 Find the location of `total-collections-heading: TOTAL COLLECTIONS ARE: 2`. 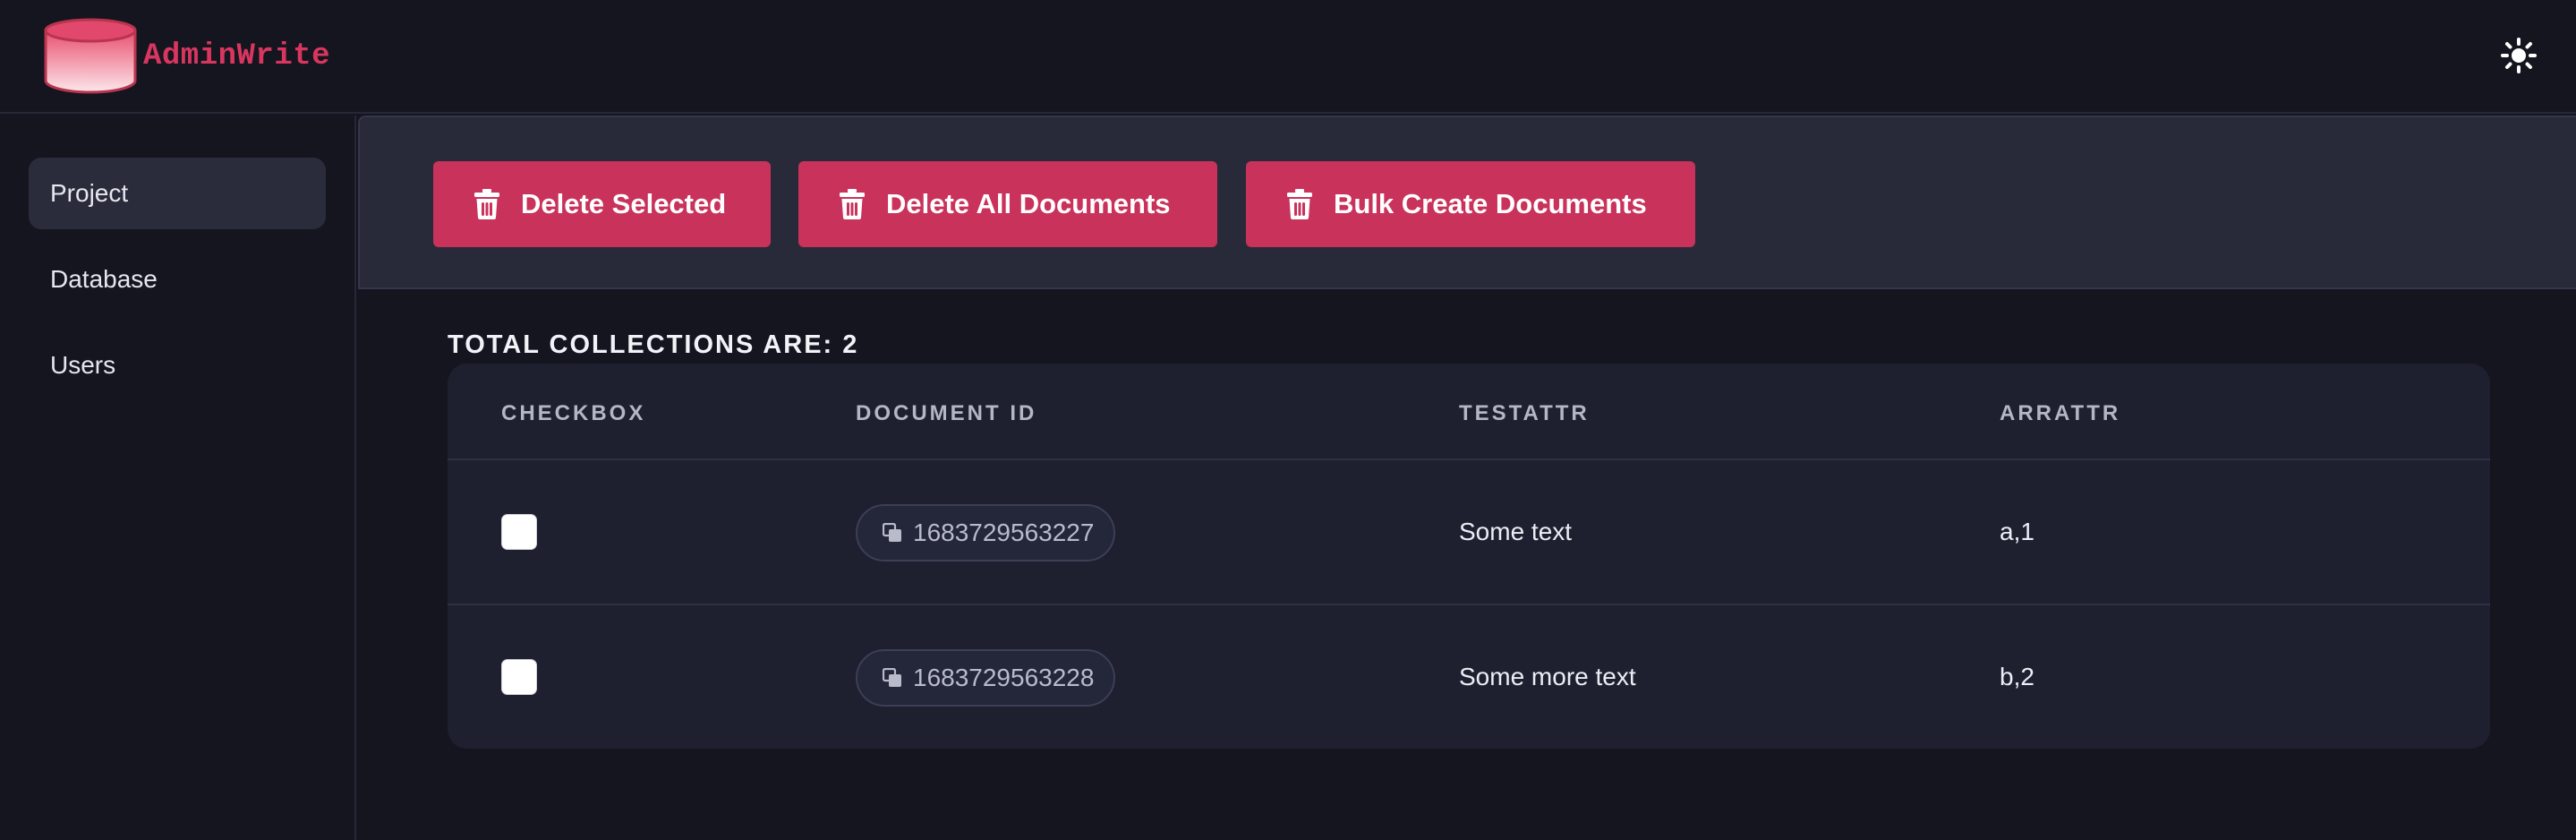

total-collections-heading: TOTAL COLLECTIONS ARE: 2 is located at coordinates (653, 344).